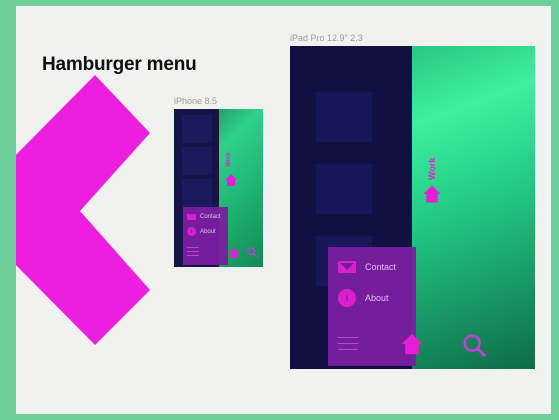 This screenshot has height=420, width=559. What do you see at coordinates (119, 64) in the screenshot?
I see `page-title: Hamburger menu` at bounding box center [119, 64].